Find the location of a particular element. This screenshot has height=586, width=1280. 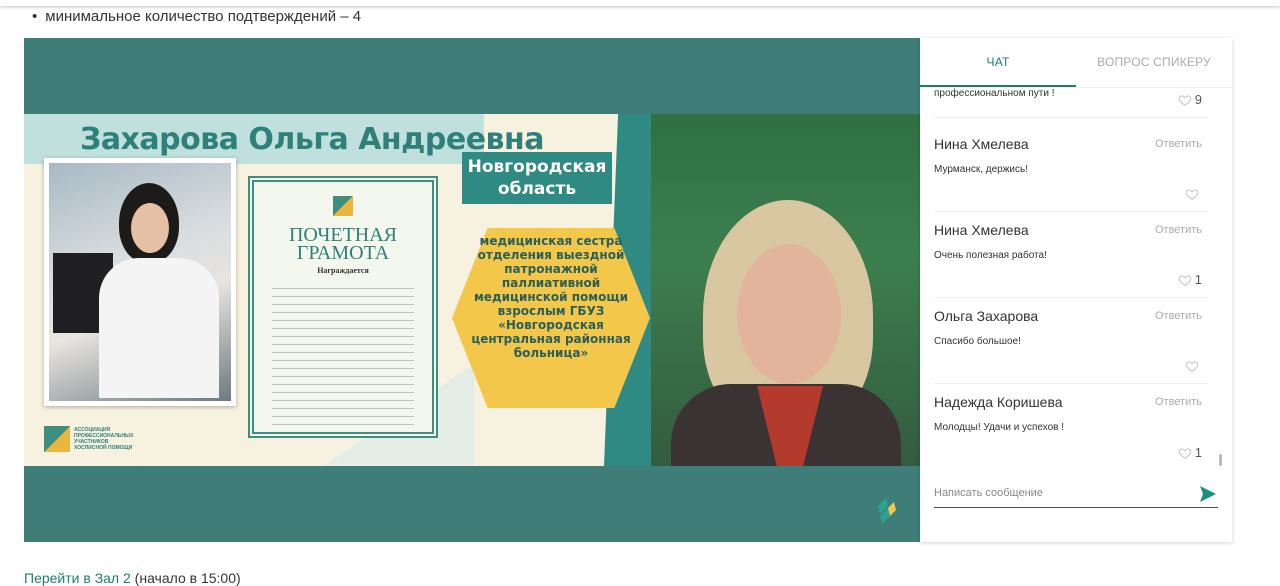

chat-tabs: ЧАТ ВОПРОС СПИКЕРУ is located at coordinates (1076, 63).